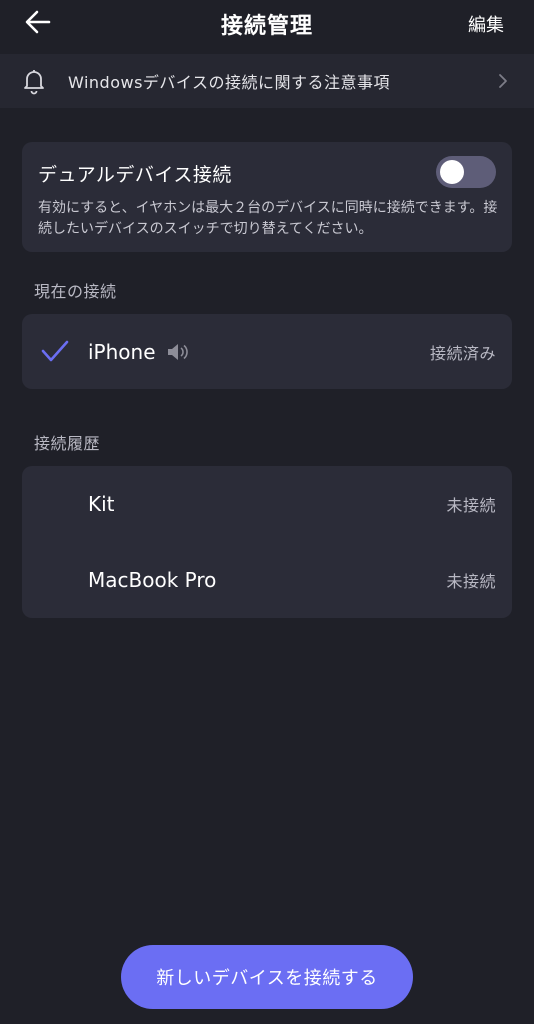 This screenshot has height=1024, width=534. I want to click on toggle-knob, so click(452, 172).